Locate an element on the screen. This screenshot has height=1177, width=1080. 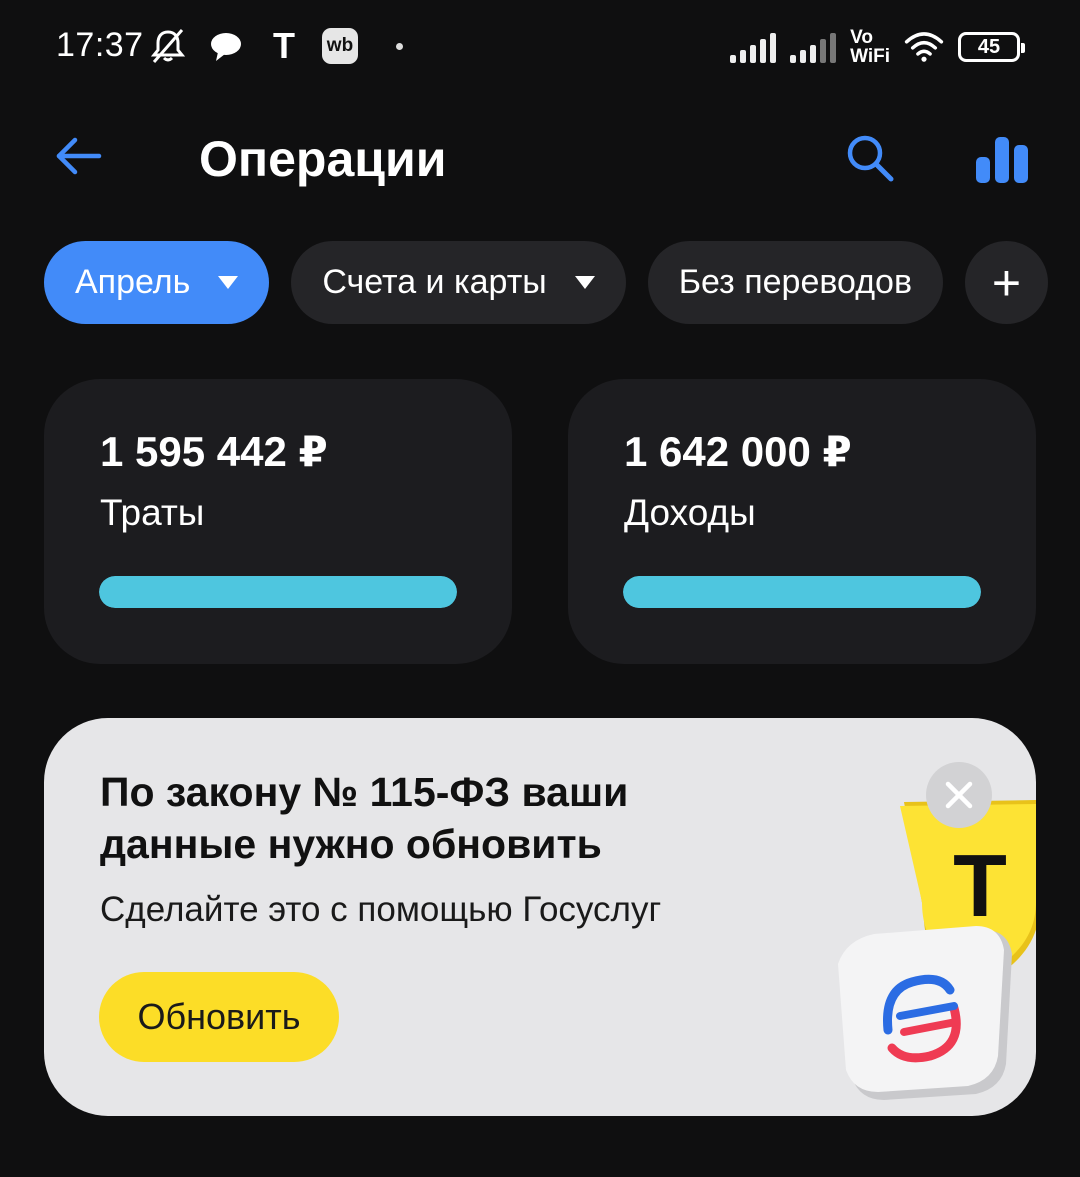
month-filter-label: Апрель is located at coordinates (133, 282).